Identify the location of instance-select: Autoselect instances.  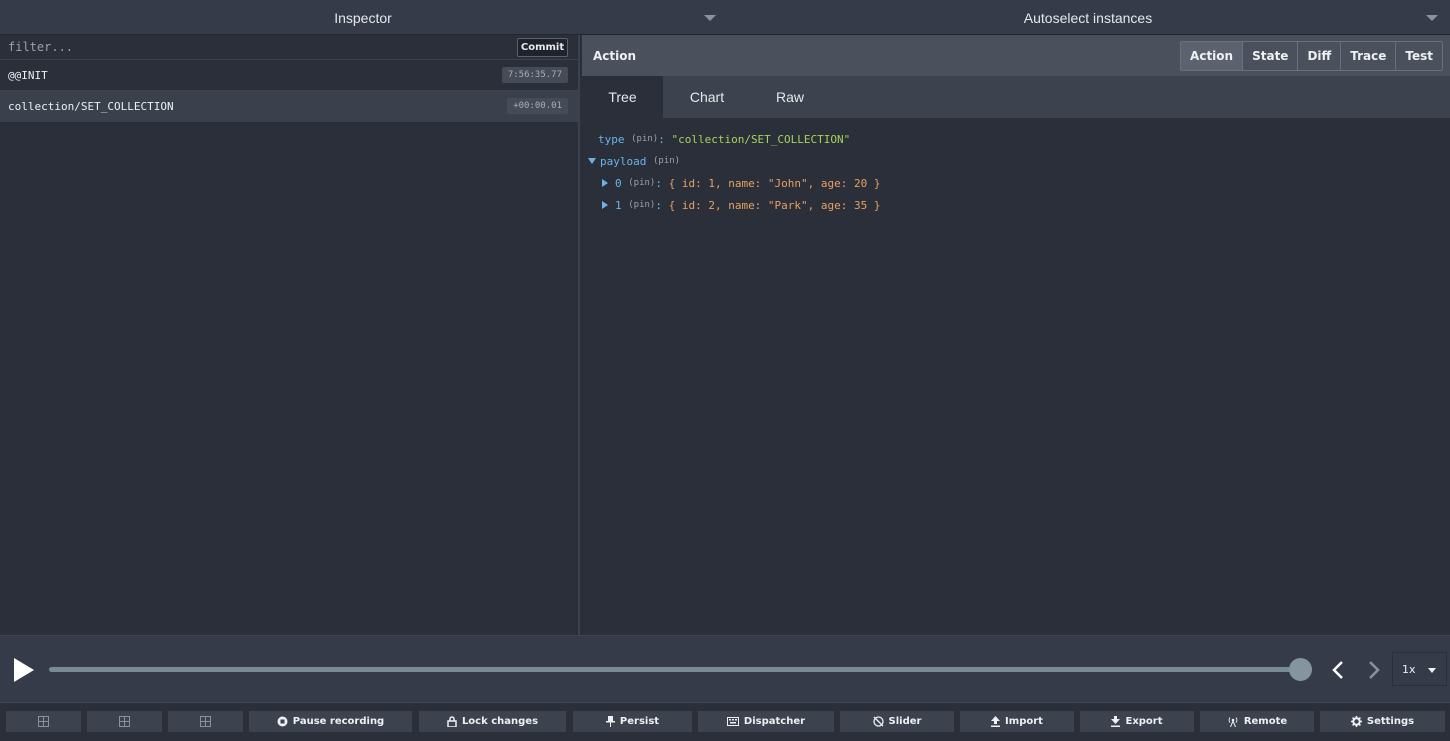
(1088, 17).